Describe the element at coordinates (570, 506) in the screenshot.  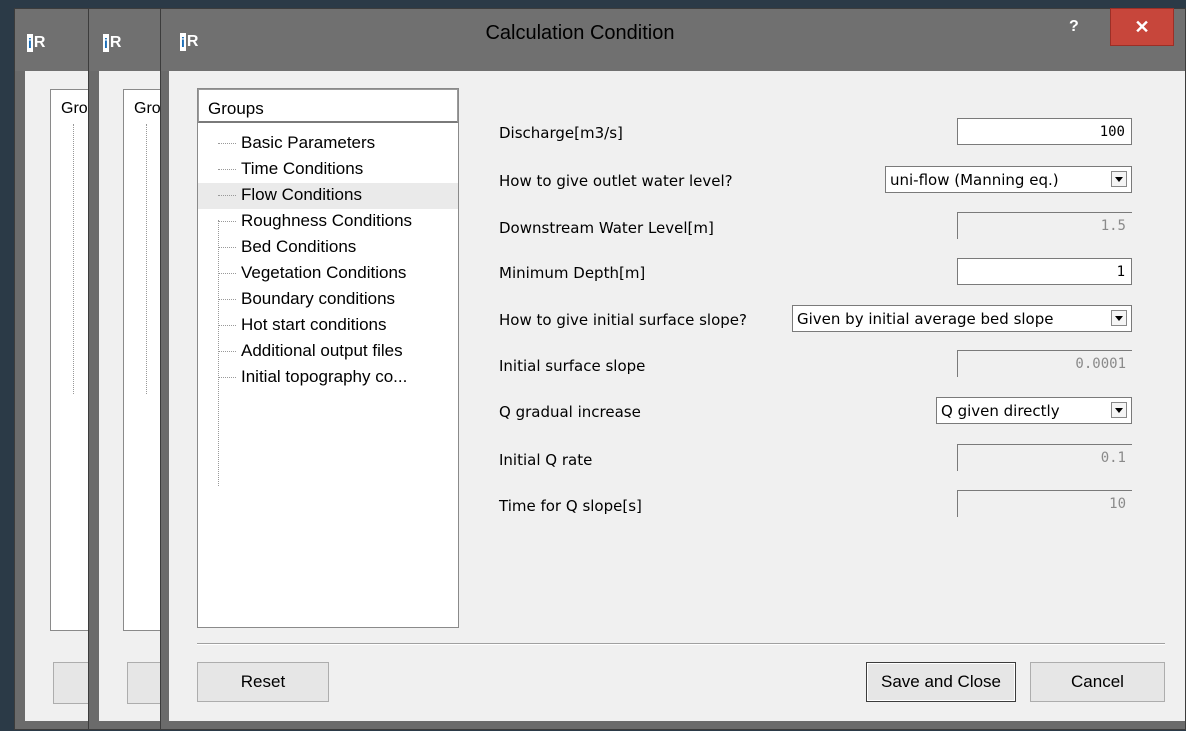
I see `q-slope-time-label: Time for Q slope[s]` at that location.